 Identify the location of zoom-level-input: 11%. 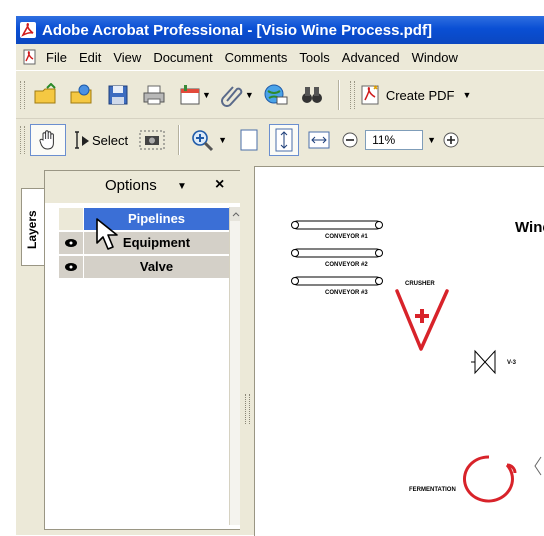
(394, 140).